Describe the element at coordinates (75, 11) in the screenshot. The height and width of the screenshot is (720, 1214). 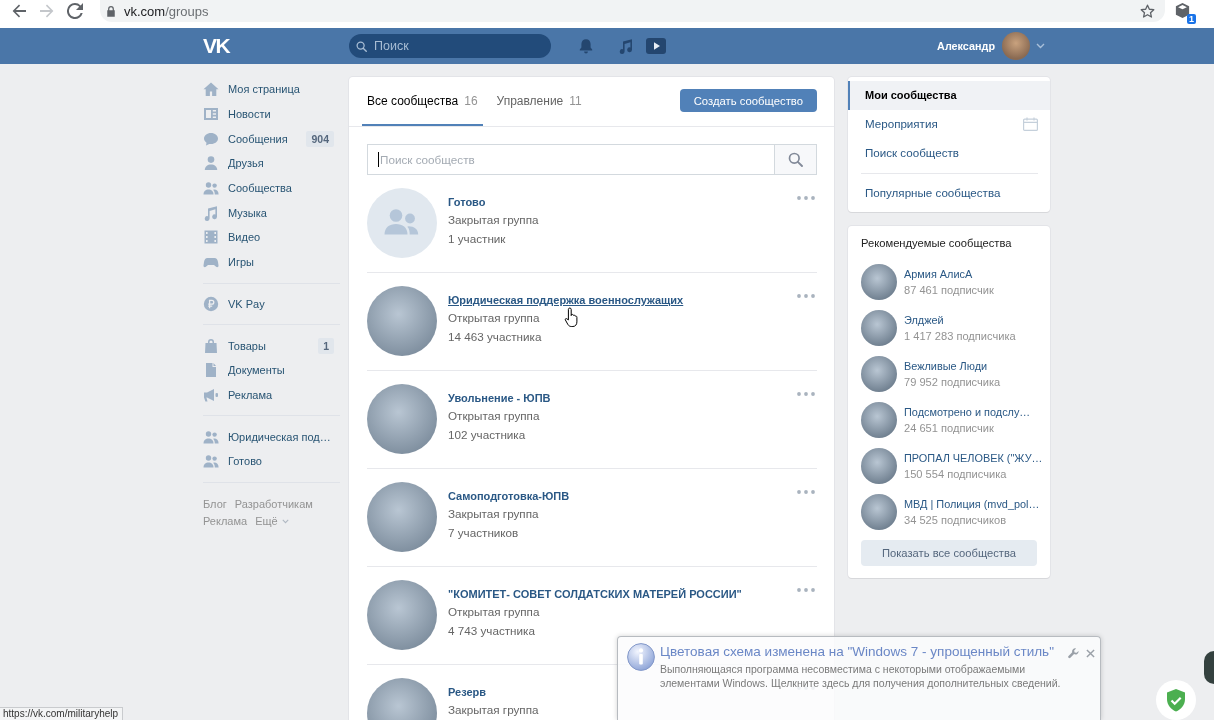
I see `reload-icon` at that location.